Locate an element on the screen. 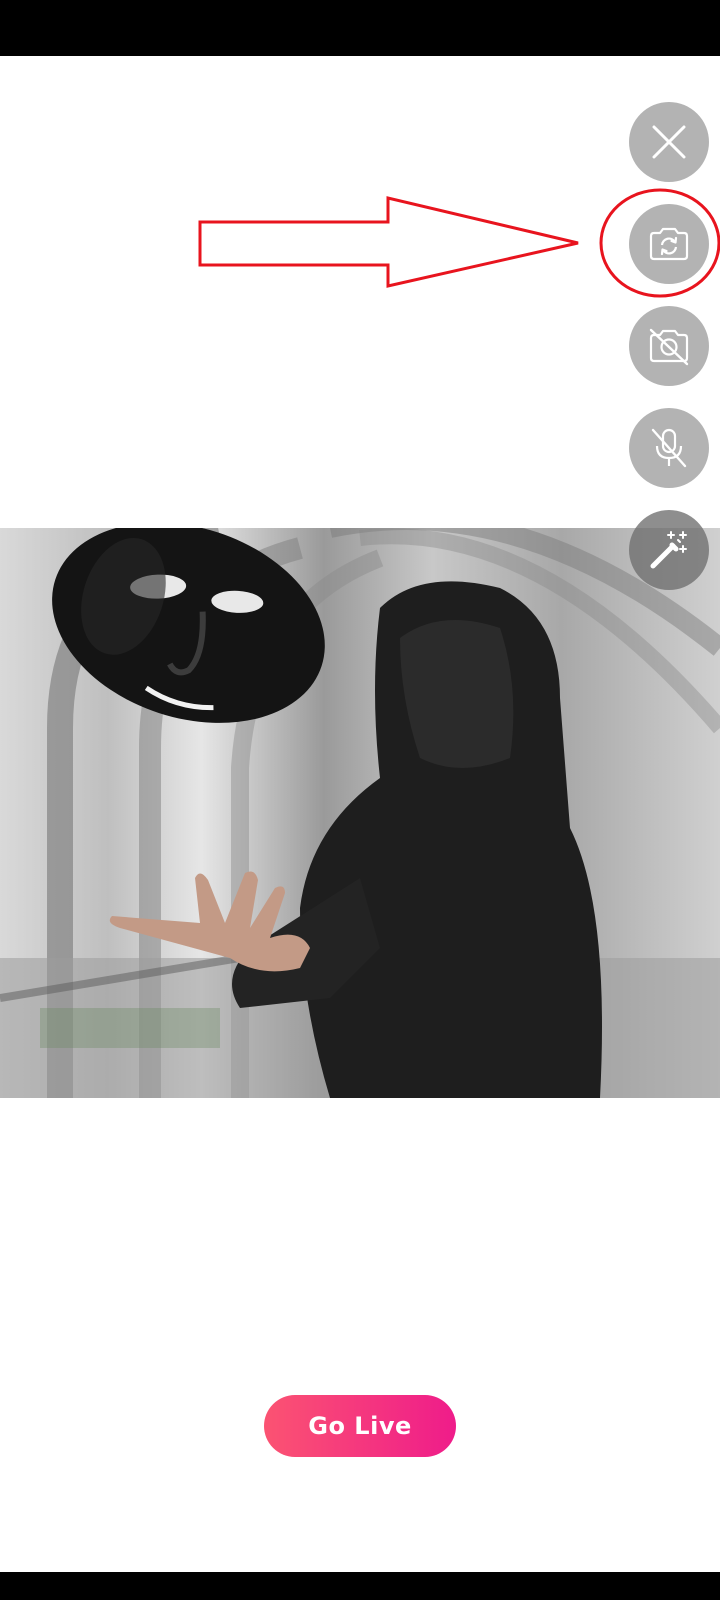  camera-off-button is located at coordinates (669, 346).